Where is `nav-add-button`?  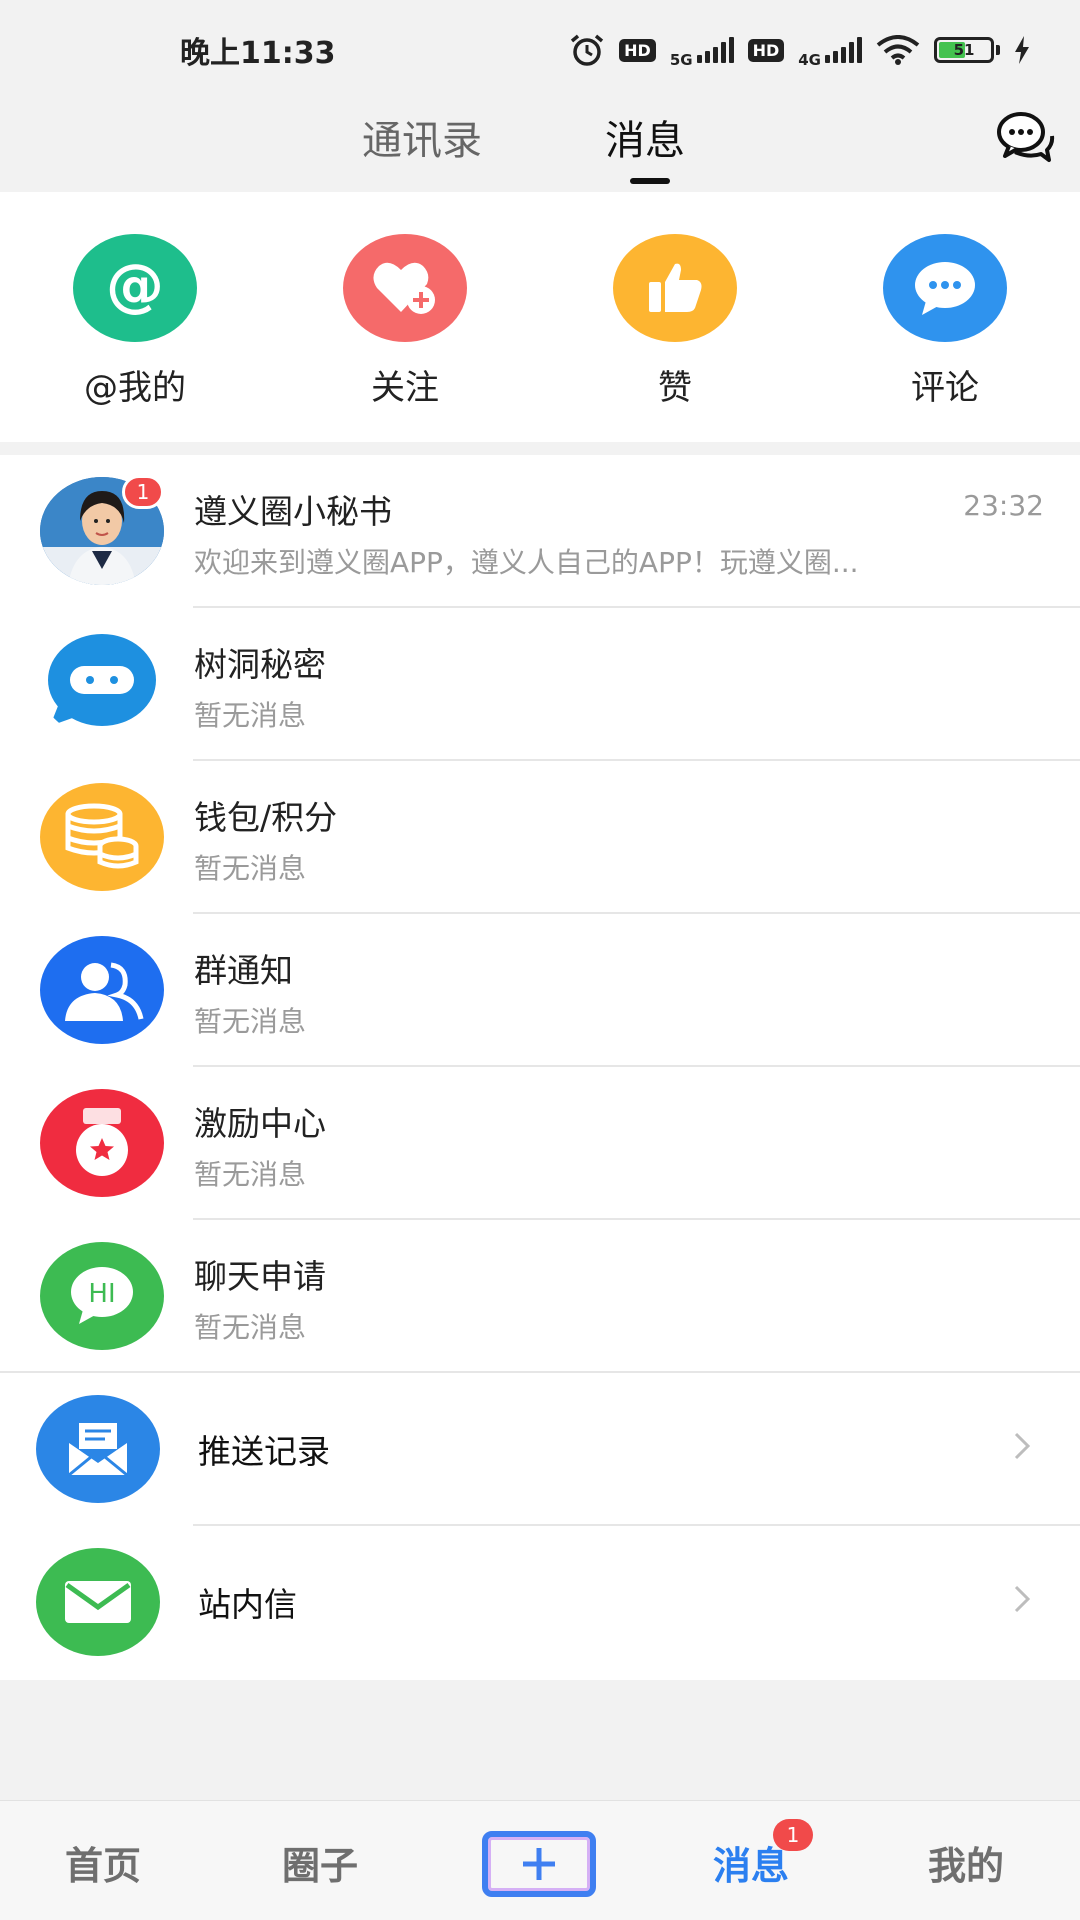 nav-add-button is located at coordinates (539, 1864).